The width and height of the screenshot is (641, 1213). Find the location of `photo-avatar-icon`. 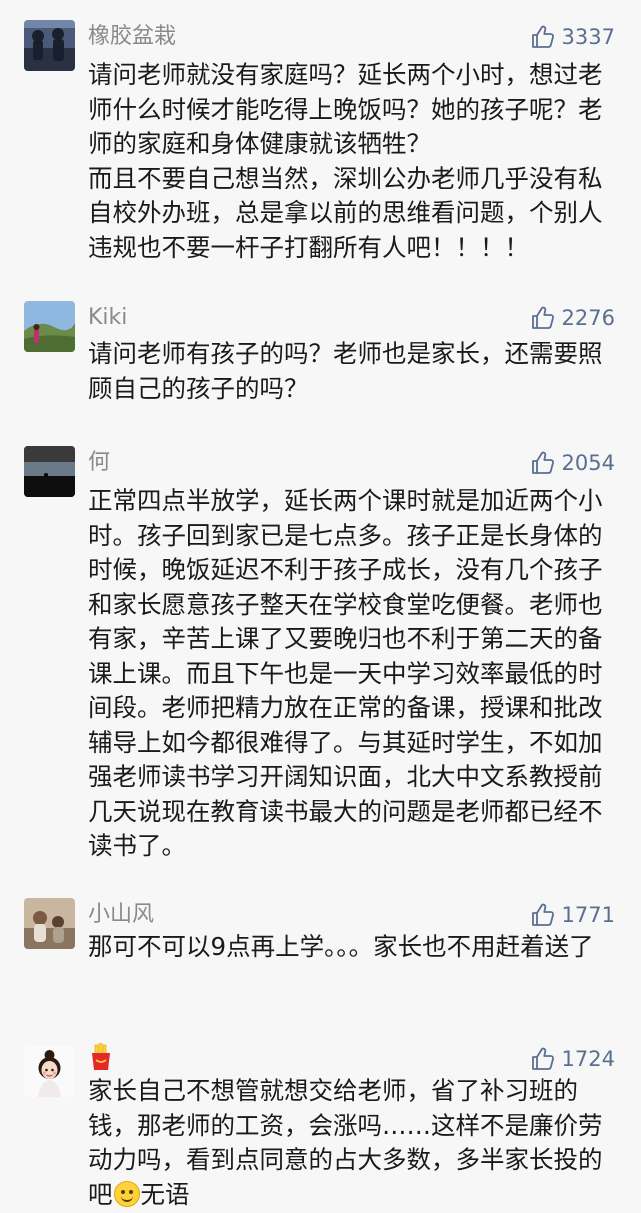

photo-avatar-icon is located at coordinates (49, 45).